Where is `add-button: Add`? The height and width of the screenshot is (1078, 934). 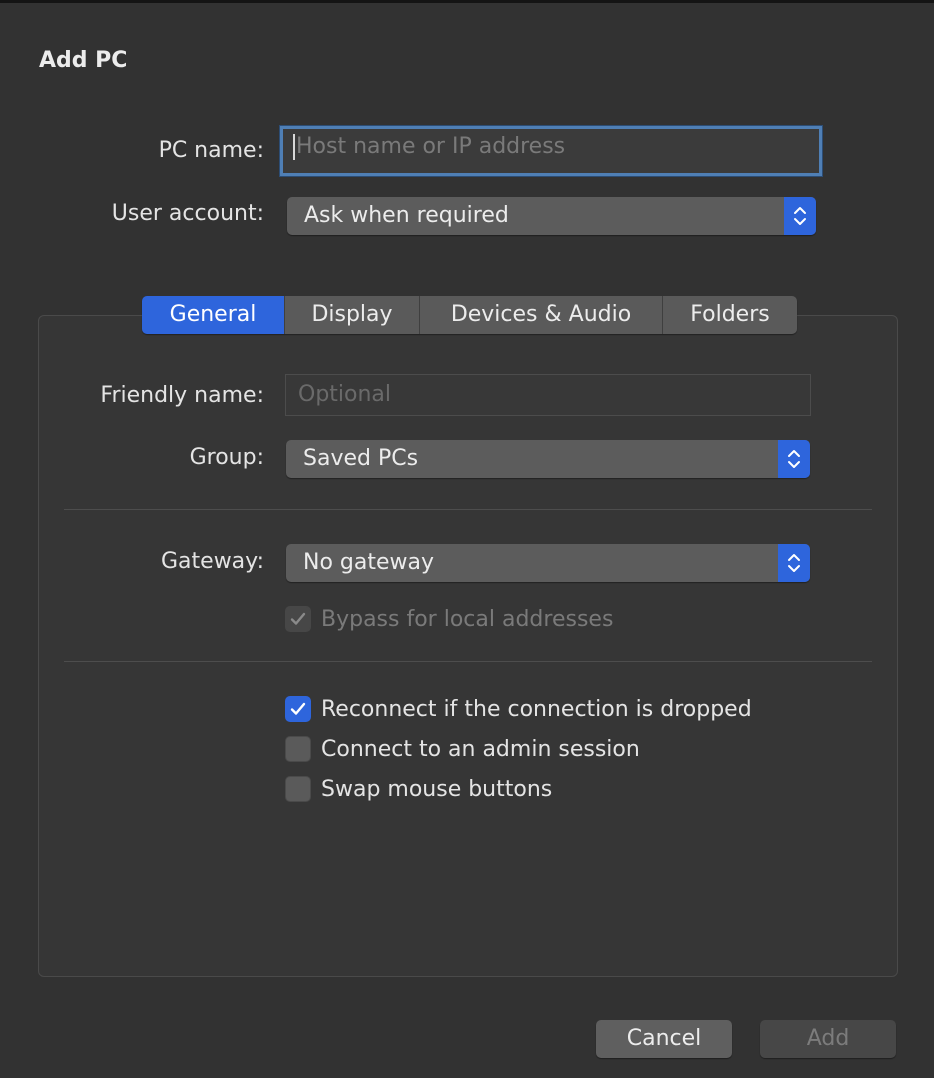 add-button: Add is located at coordinates (828, 1039).